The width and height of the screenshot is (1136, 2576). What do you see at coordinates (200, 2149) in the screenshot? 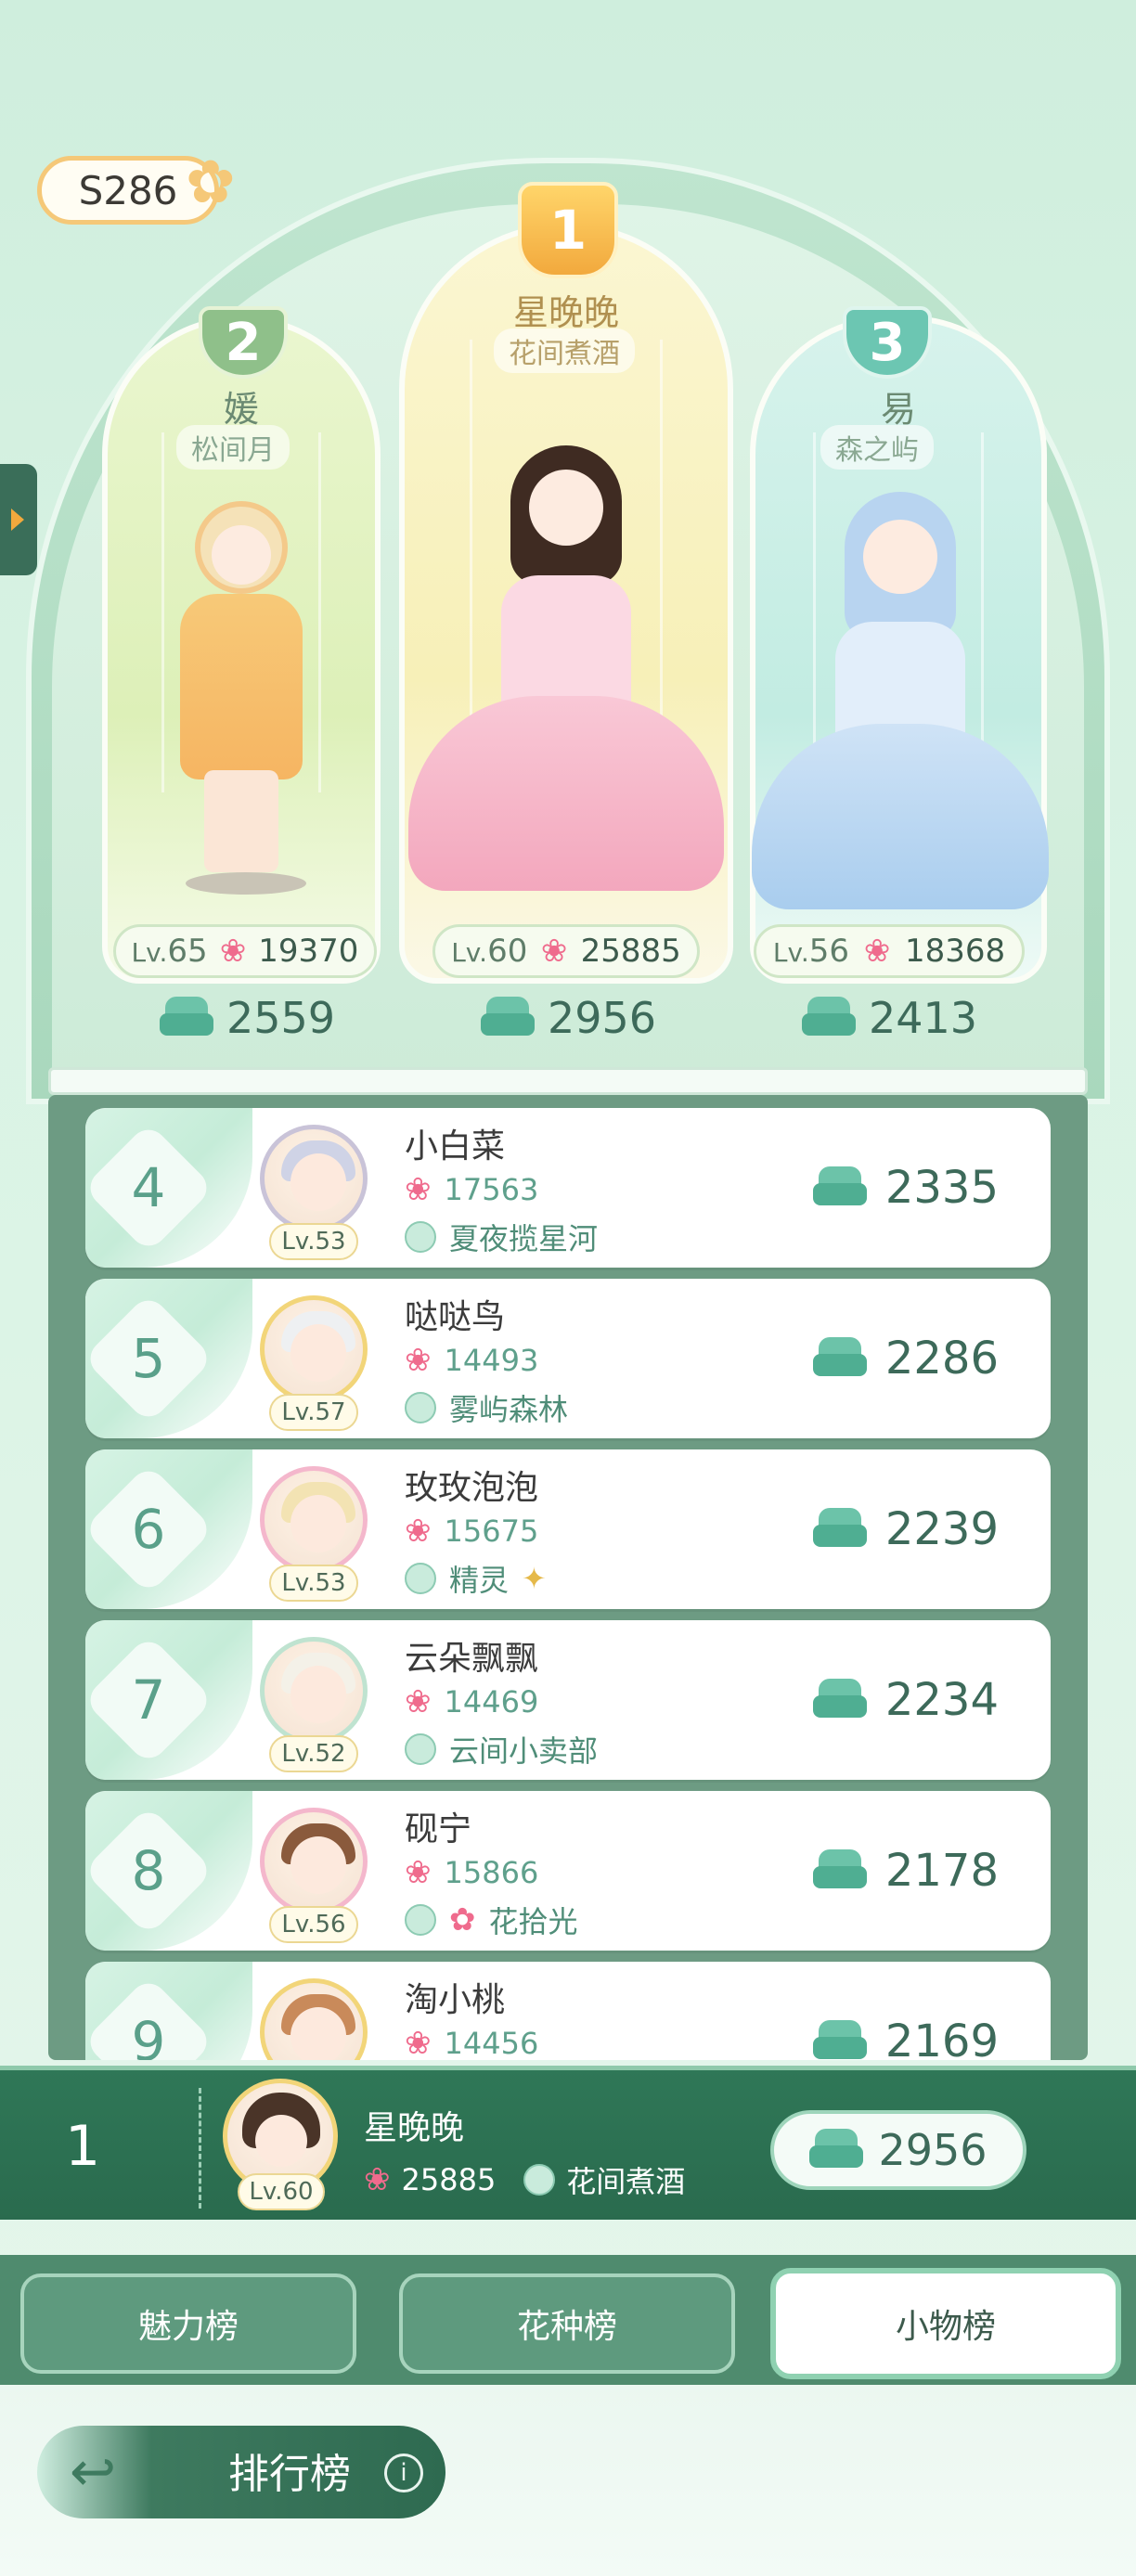
I see `divider` at bounding box center [200, 2149].